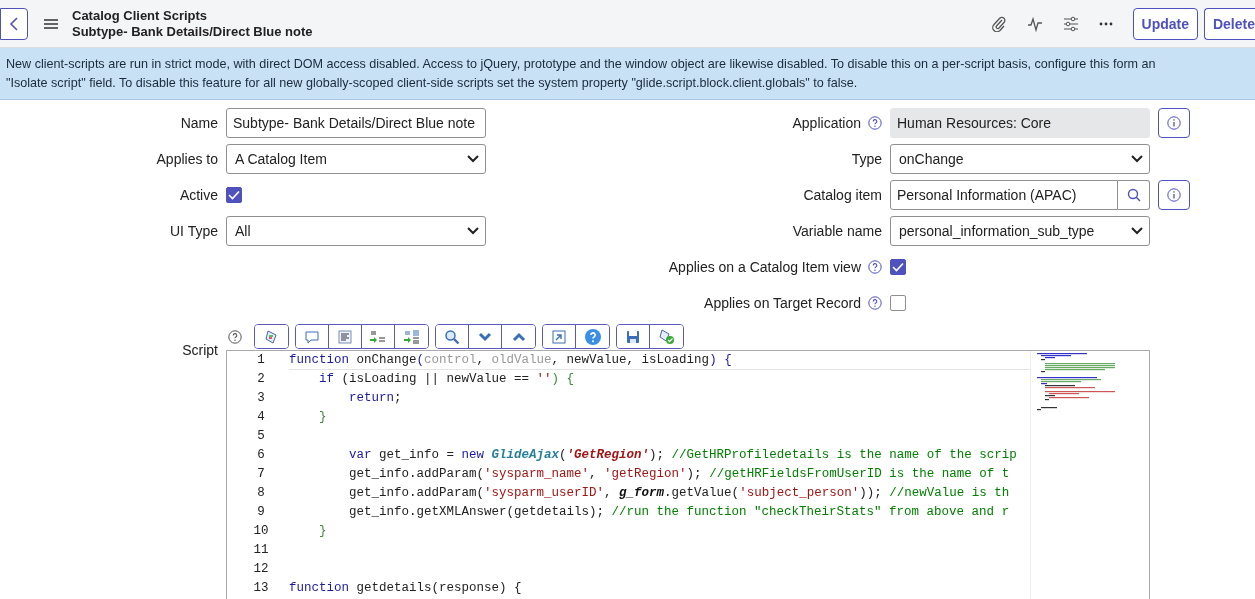 The width and height of the screenshot is (1255, 599). Describe the element at coordinates (51, 23) in the screenshot. I see `menu-icon` at that location.